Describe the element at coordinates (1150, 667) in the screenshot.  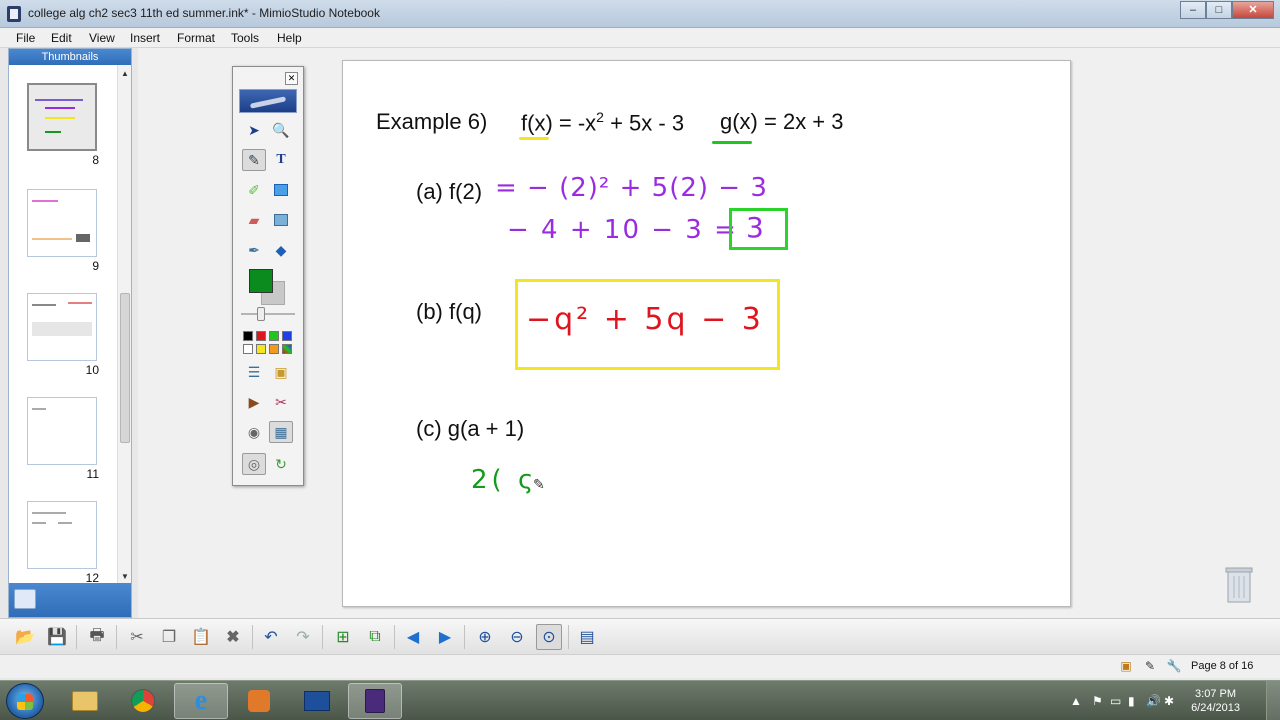
I see `pen-status-icon: ✎` at that location.